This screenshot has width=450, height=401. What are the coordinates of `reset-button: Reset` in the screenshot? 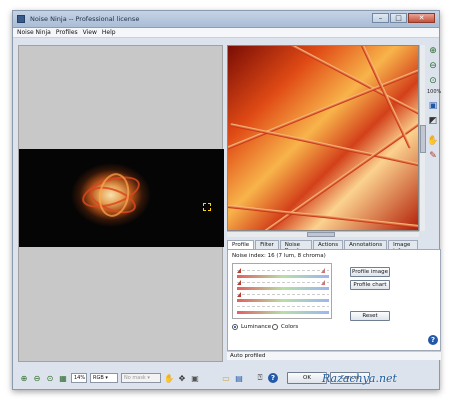 It's located at (370, 316).